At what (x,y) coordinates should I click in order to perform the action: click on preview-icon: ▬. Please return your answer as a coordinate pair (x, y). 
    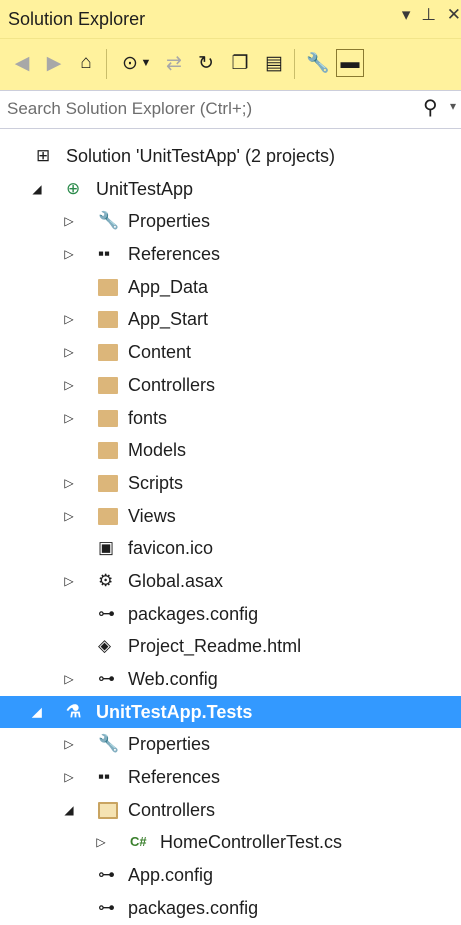
    Looking at the image, I should click on (350, 63).